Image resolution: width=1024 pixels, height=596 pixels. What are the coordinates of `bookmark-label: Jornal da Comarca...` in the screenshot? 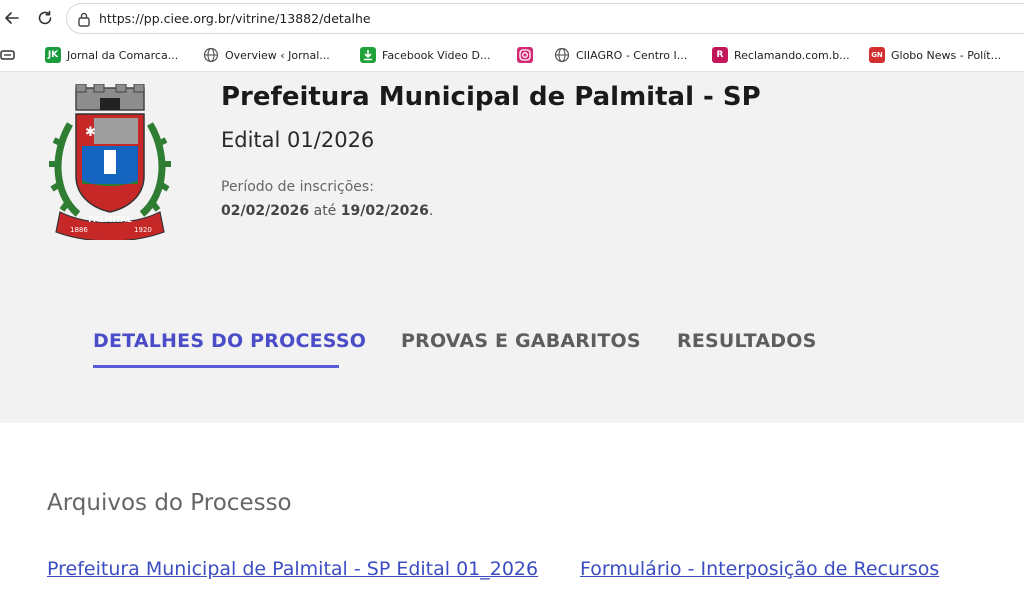 It's located at (123, 55).